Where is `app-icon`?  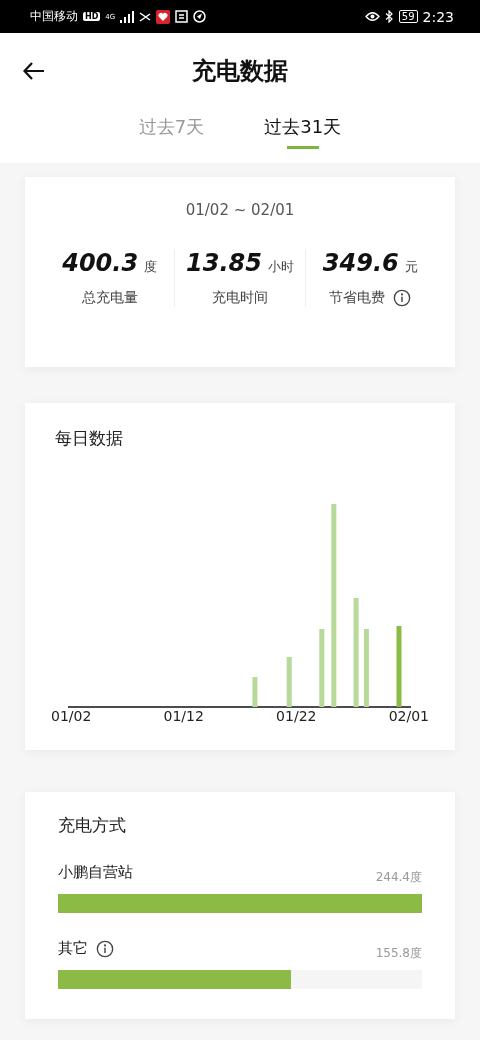
app-icon is located at coordinates (163, 16).